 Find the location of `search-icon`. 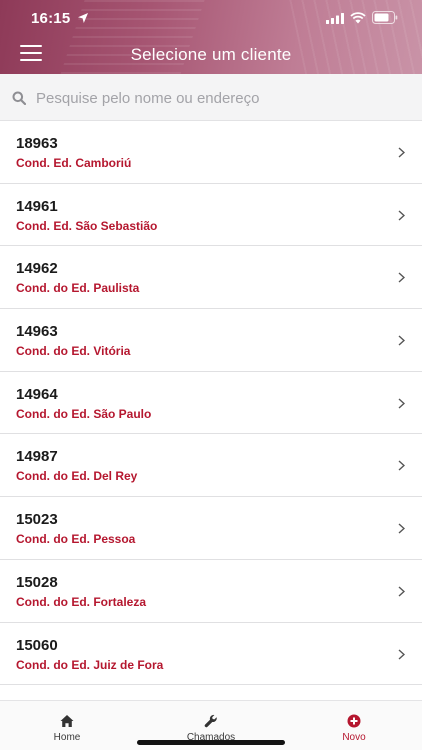

search-icon is located at coordinates (19, 98).